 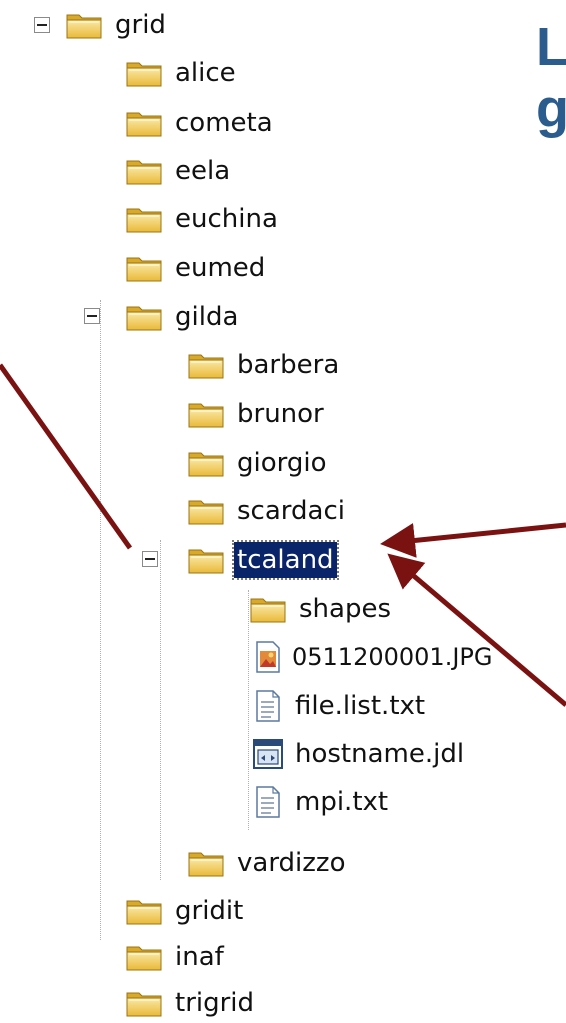 I want to click on tree-item-label: gilda, so click(x=207, y=317).